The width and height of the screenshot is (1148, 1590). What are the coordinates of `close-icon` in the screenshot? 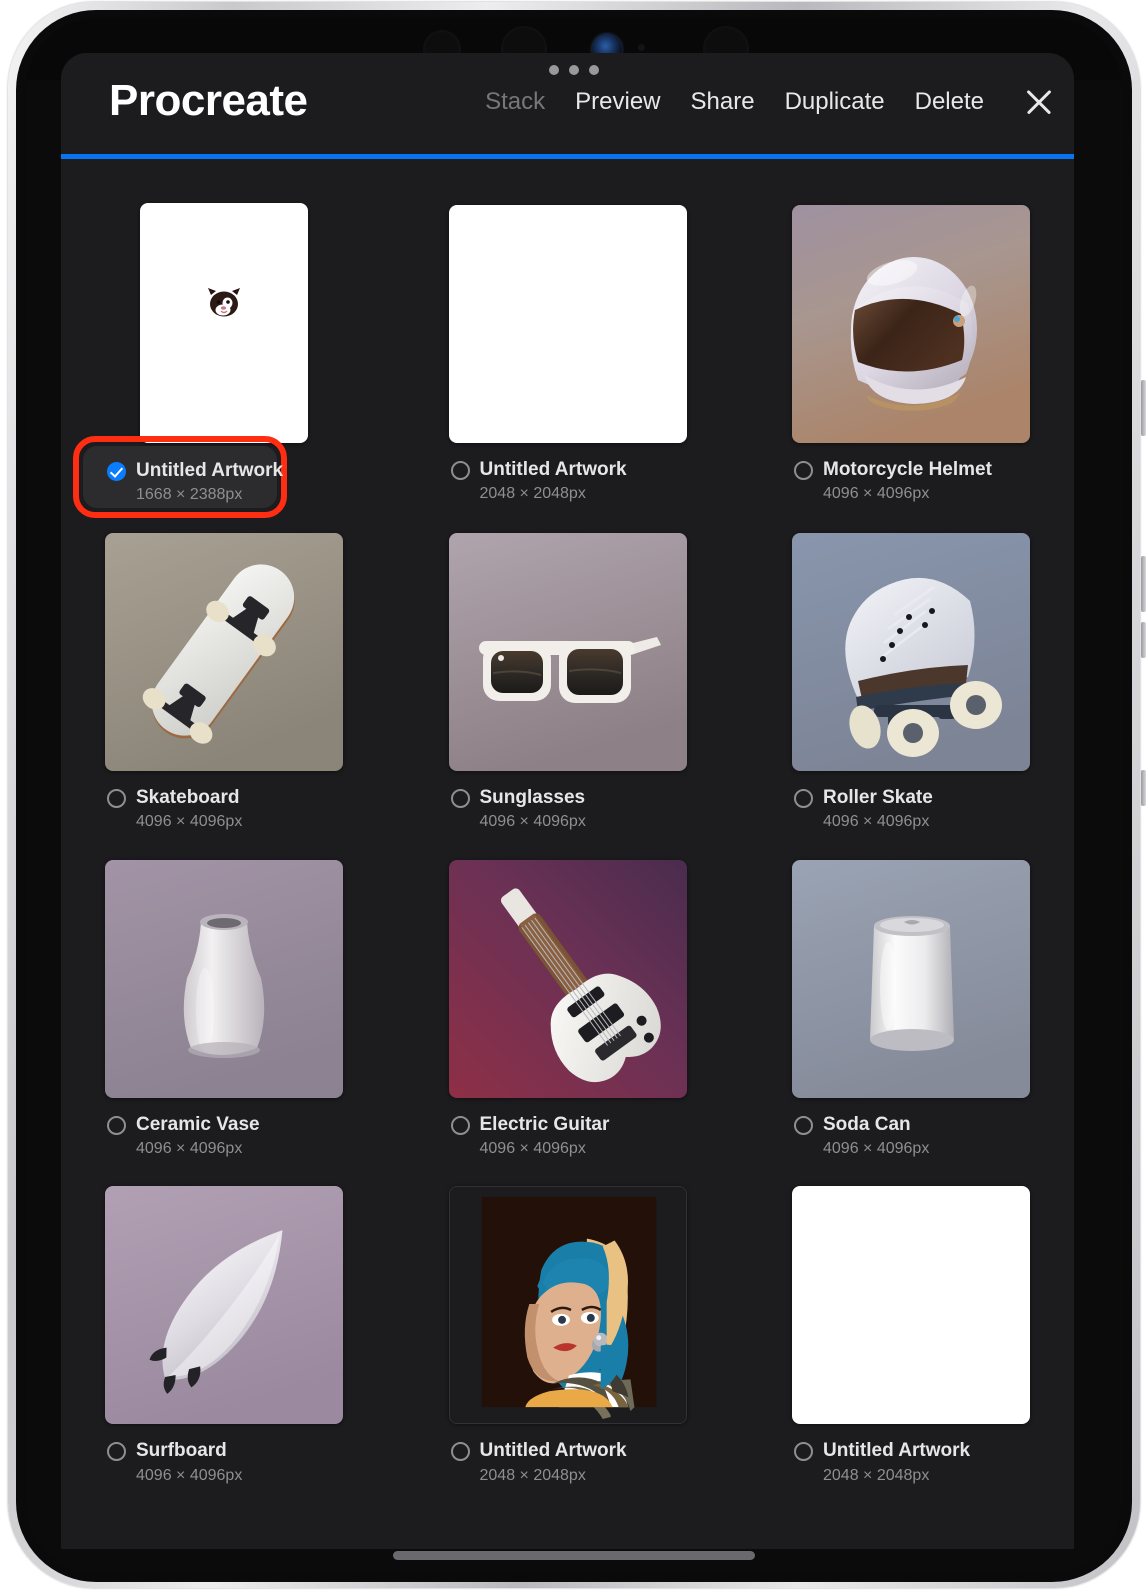 It's located at (1039, 102).